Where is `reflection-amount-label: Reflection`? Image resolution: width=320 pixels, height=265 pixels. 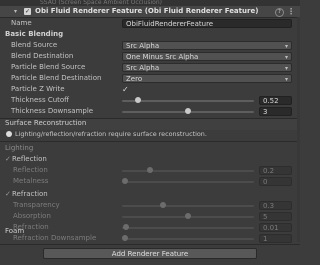 reflection-amount-label: Reflection is located at coordinates (30, 170).